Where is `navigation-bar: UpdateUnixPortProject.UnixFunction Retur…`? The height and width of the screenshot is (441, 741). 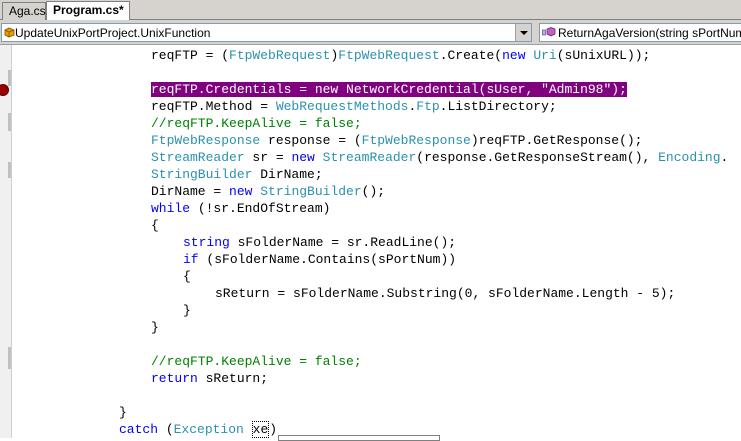
navigation-bar: UpdateUnixPortProject.UnixFunction Retur… is located at coordinates (370, 32).